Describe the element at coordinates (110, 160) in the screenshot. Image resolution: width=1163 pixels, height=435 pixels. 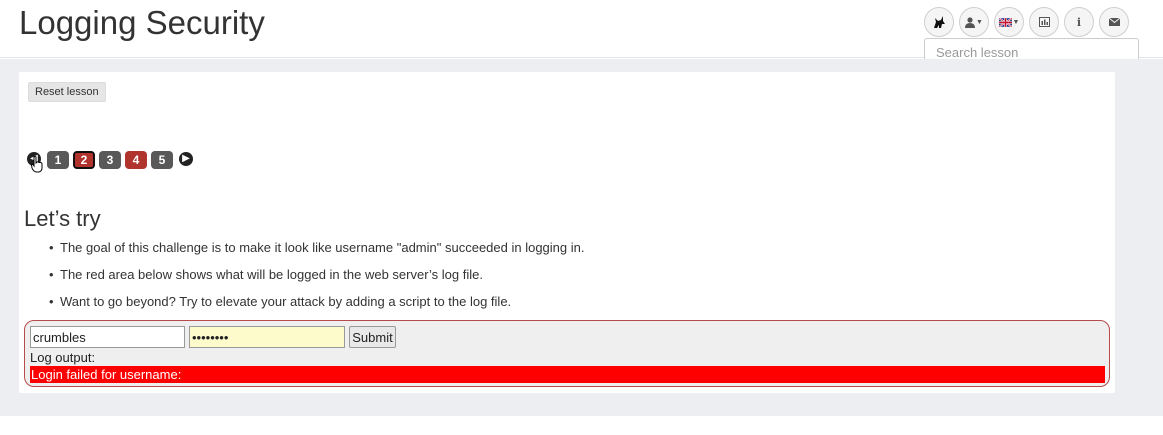
I see `page-link-3: 3` at that location.